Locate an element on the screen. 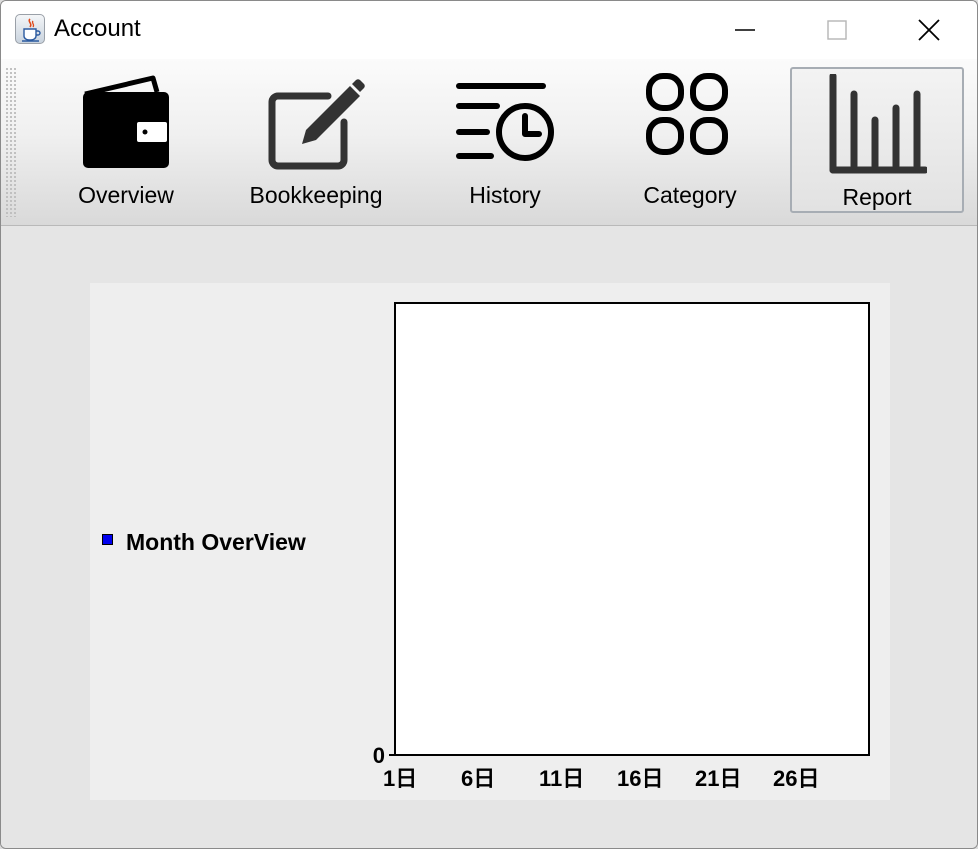 The height and width of the screenshot is (849, 978). title-bar: Account is located at coordinates (489, 30).